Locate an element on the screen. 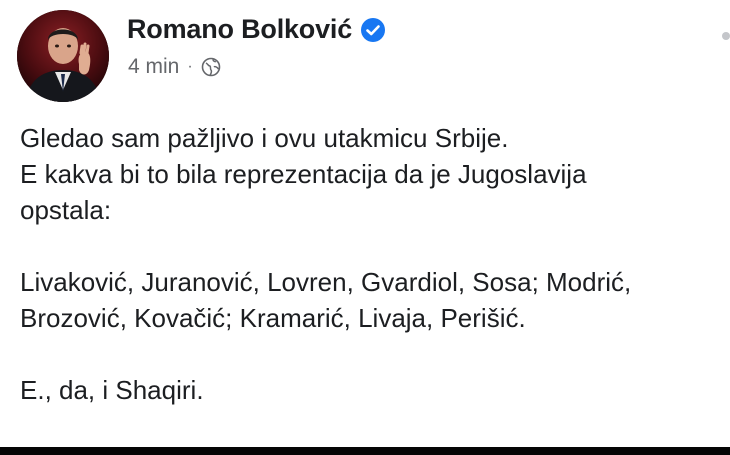 This screenshot has width=730, height=455. author-row: Romano Bolković is located at coordinates (256, 29).